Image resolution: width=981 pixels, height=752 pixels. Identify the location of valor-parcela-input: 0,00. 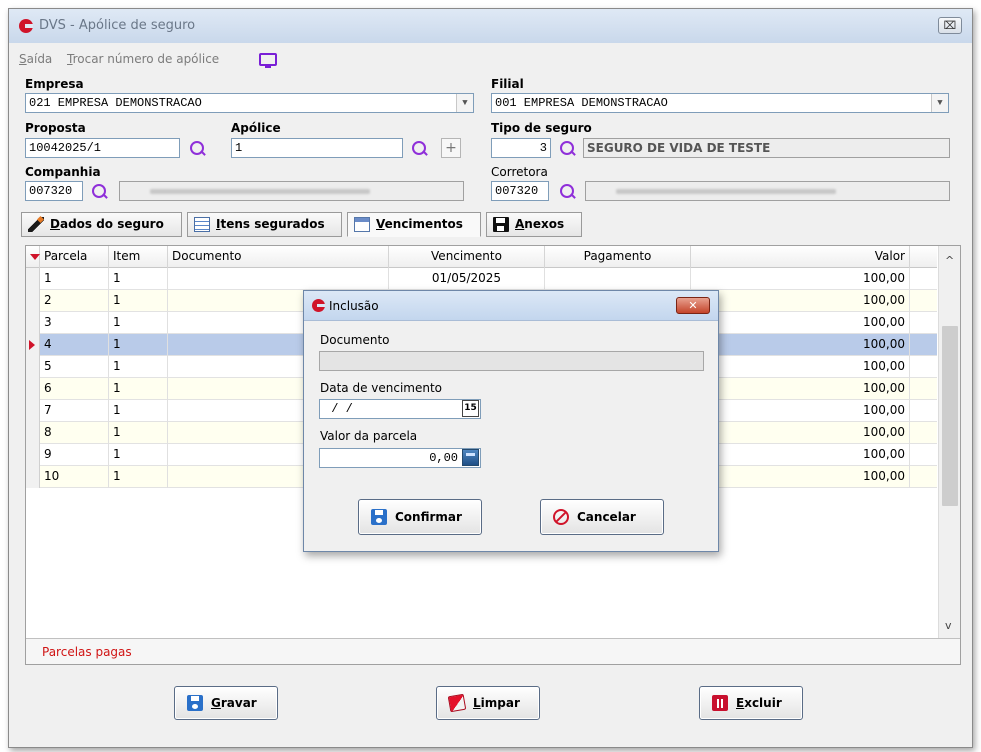
(400, 458).